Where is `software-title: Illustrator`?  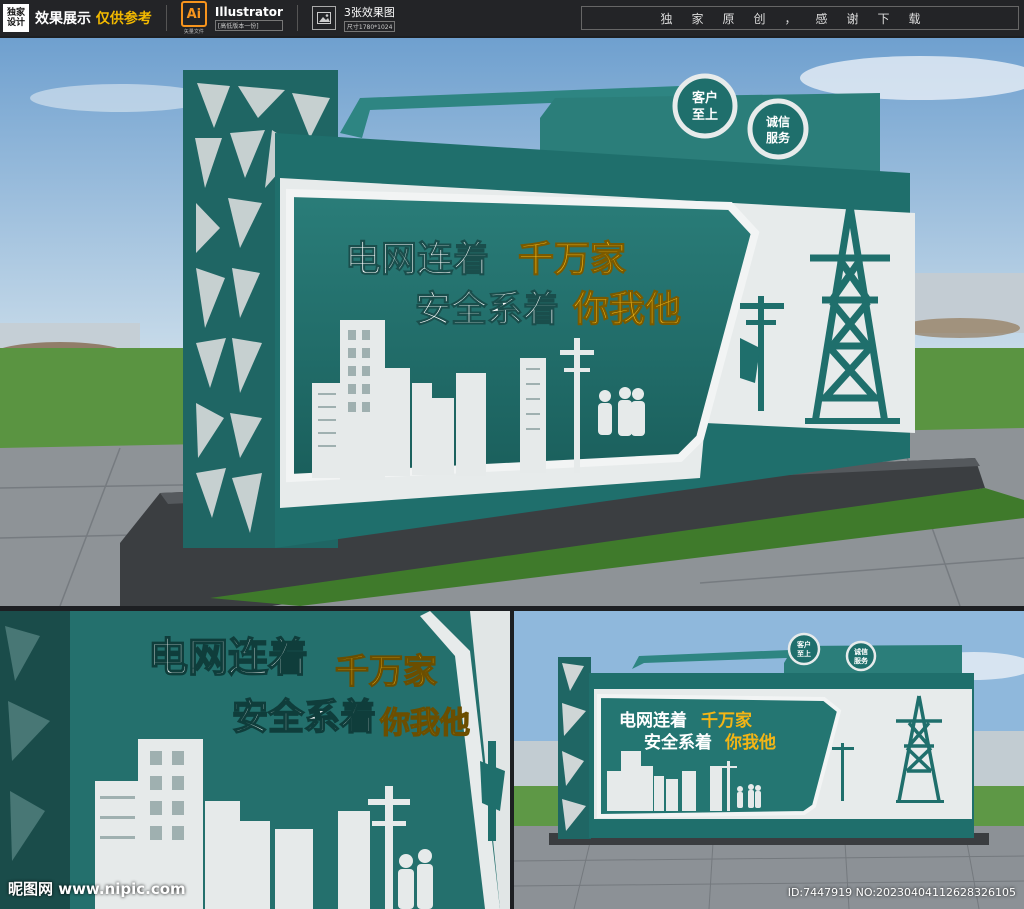 software-title: Illustrator is located at coordinates (248, 12).